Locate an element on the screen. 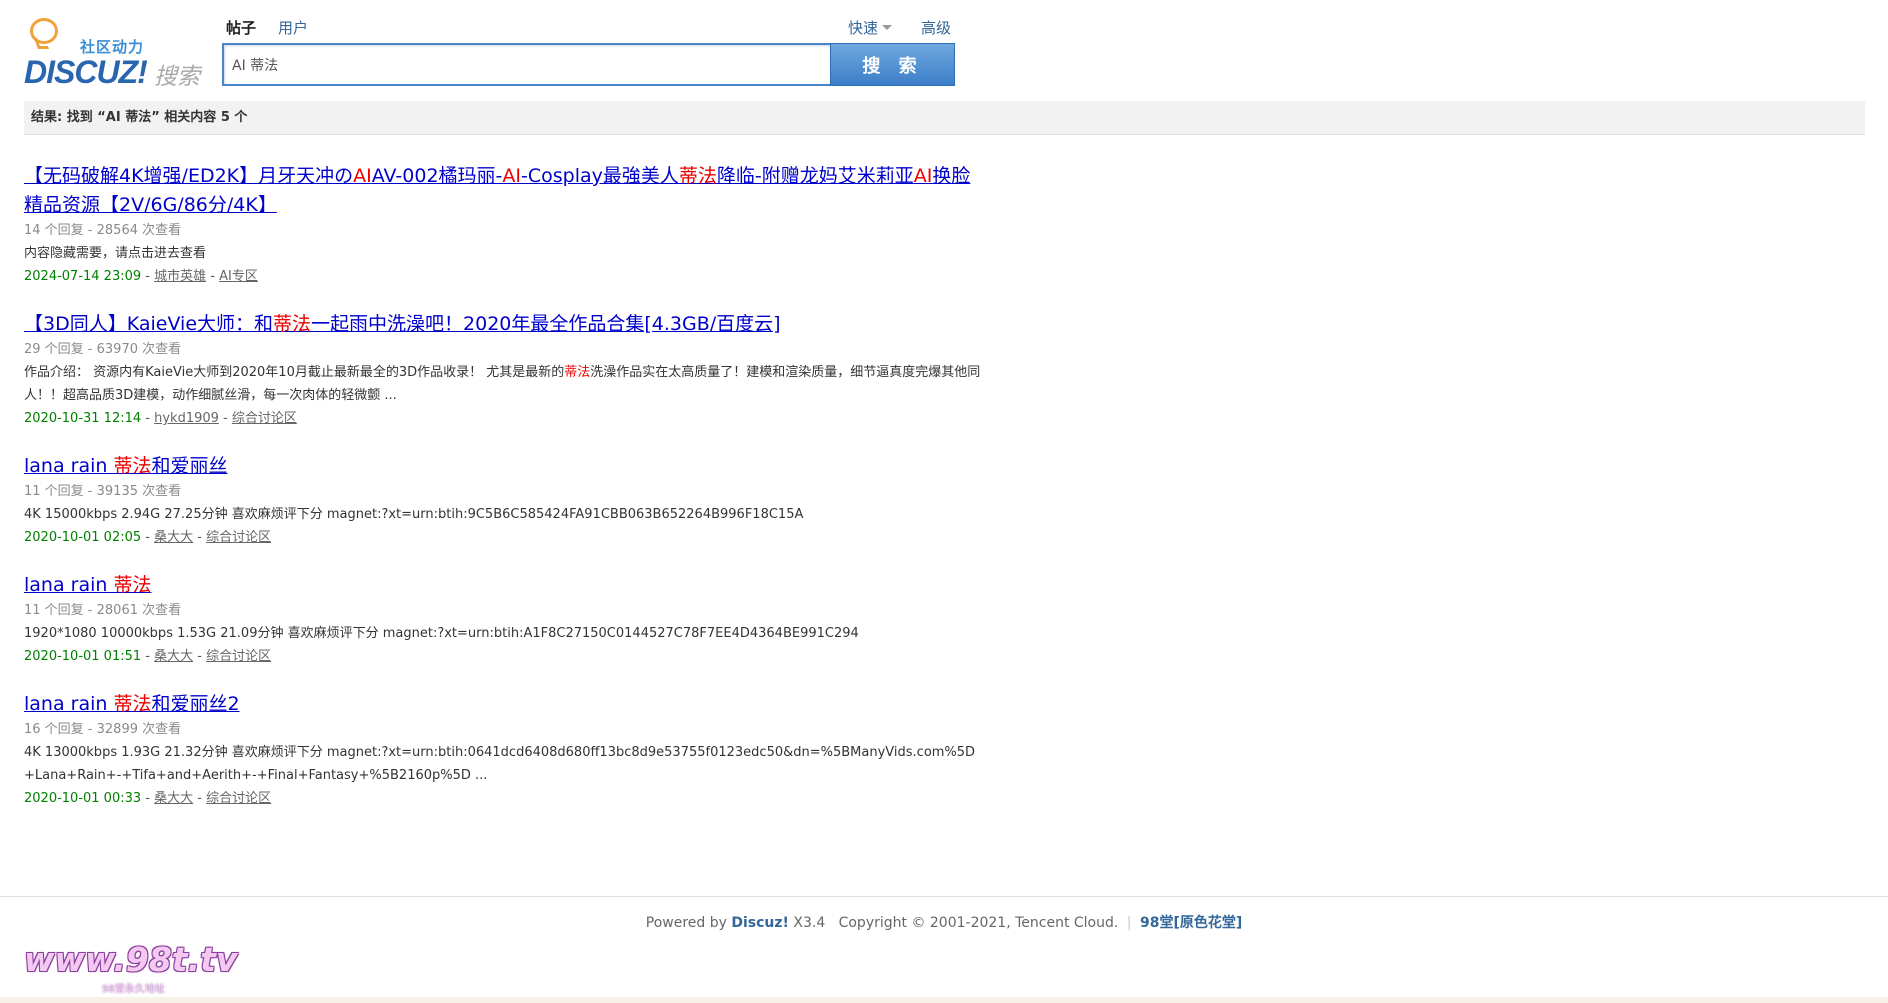 The image size is (1888, 1003). text-segment: -Cosplay最強美人 is located at coordinates (600, 176).